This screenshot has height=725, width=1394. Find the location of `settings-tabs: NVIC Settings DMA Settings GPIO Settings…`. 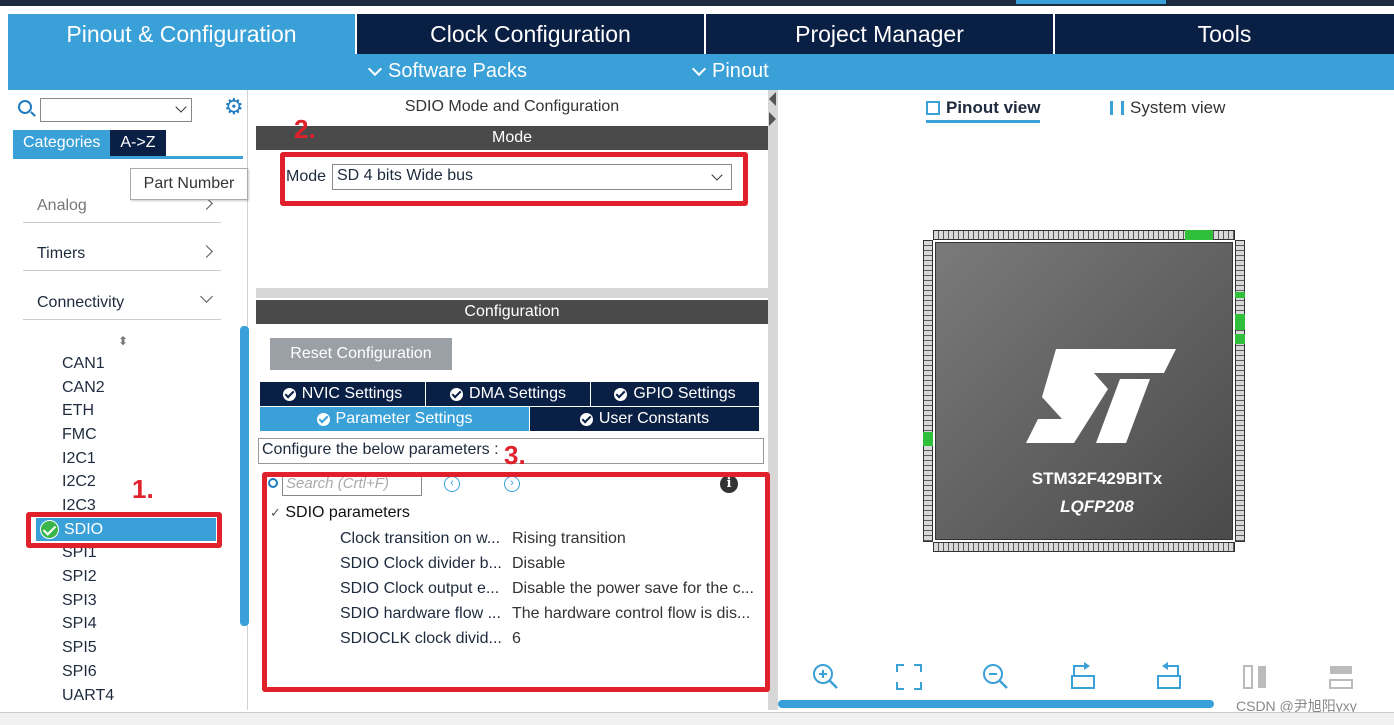

settings-tabs: NVIC Settings DMA Settings GPIO Settings… is located at coordinates (510, 407).